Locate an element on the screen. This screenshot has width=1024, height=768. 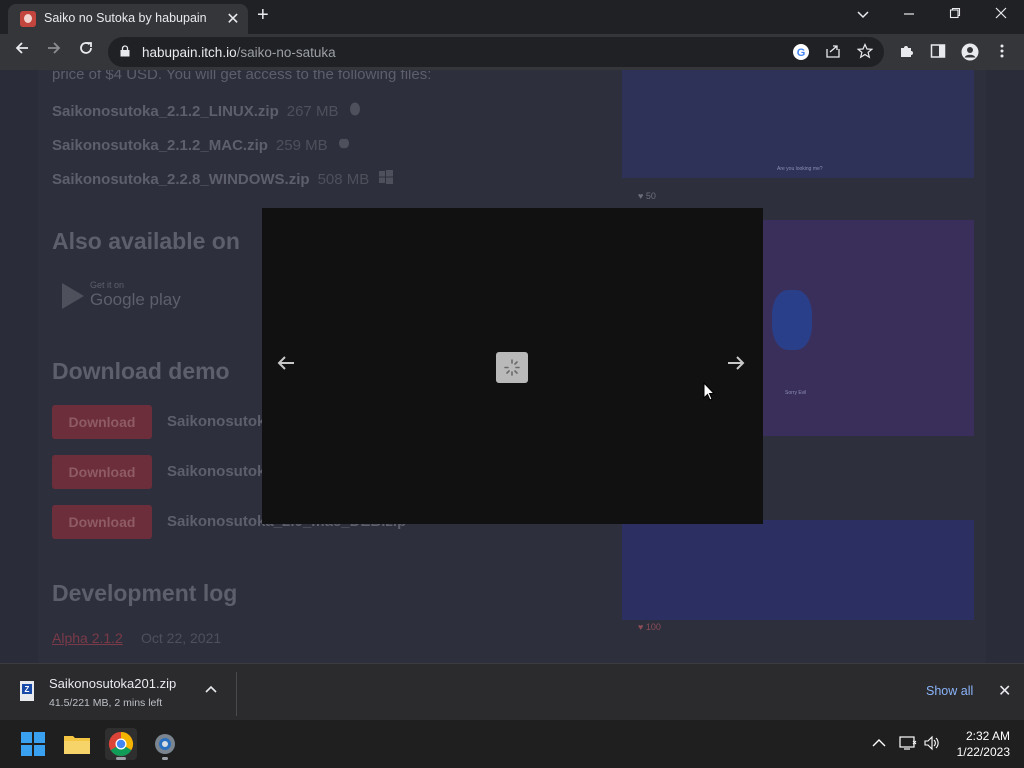
close-icon is located at coordinates (1001, 13).